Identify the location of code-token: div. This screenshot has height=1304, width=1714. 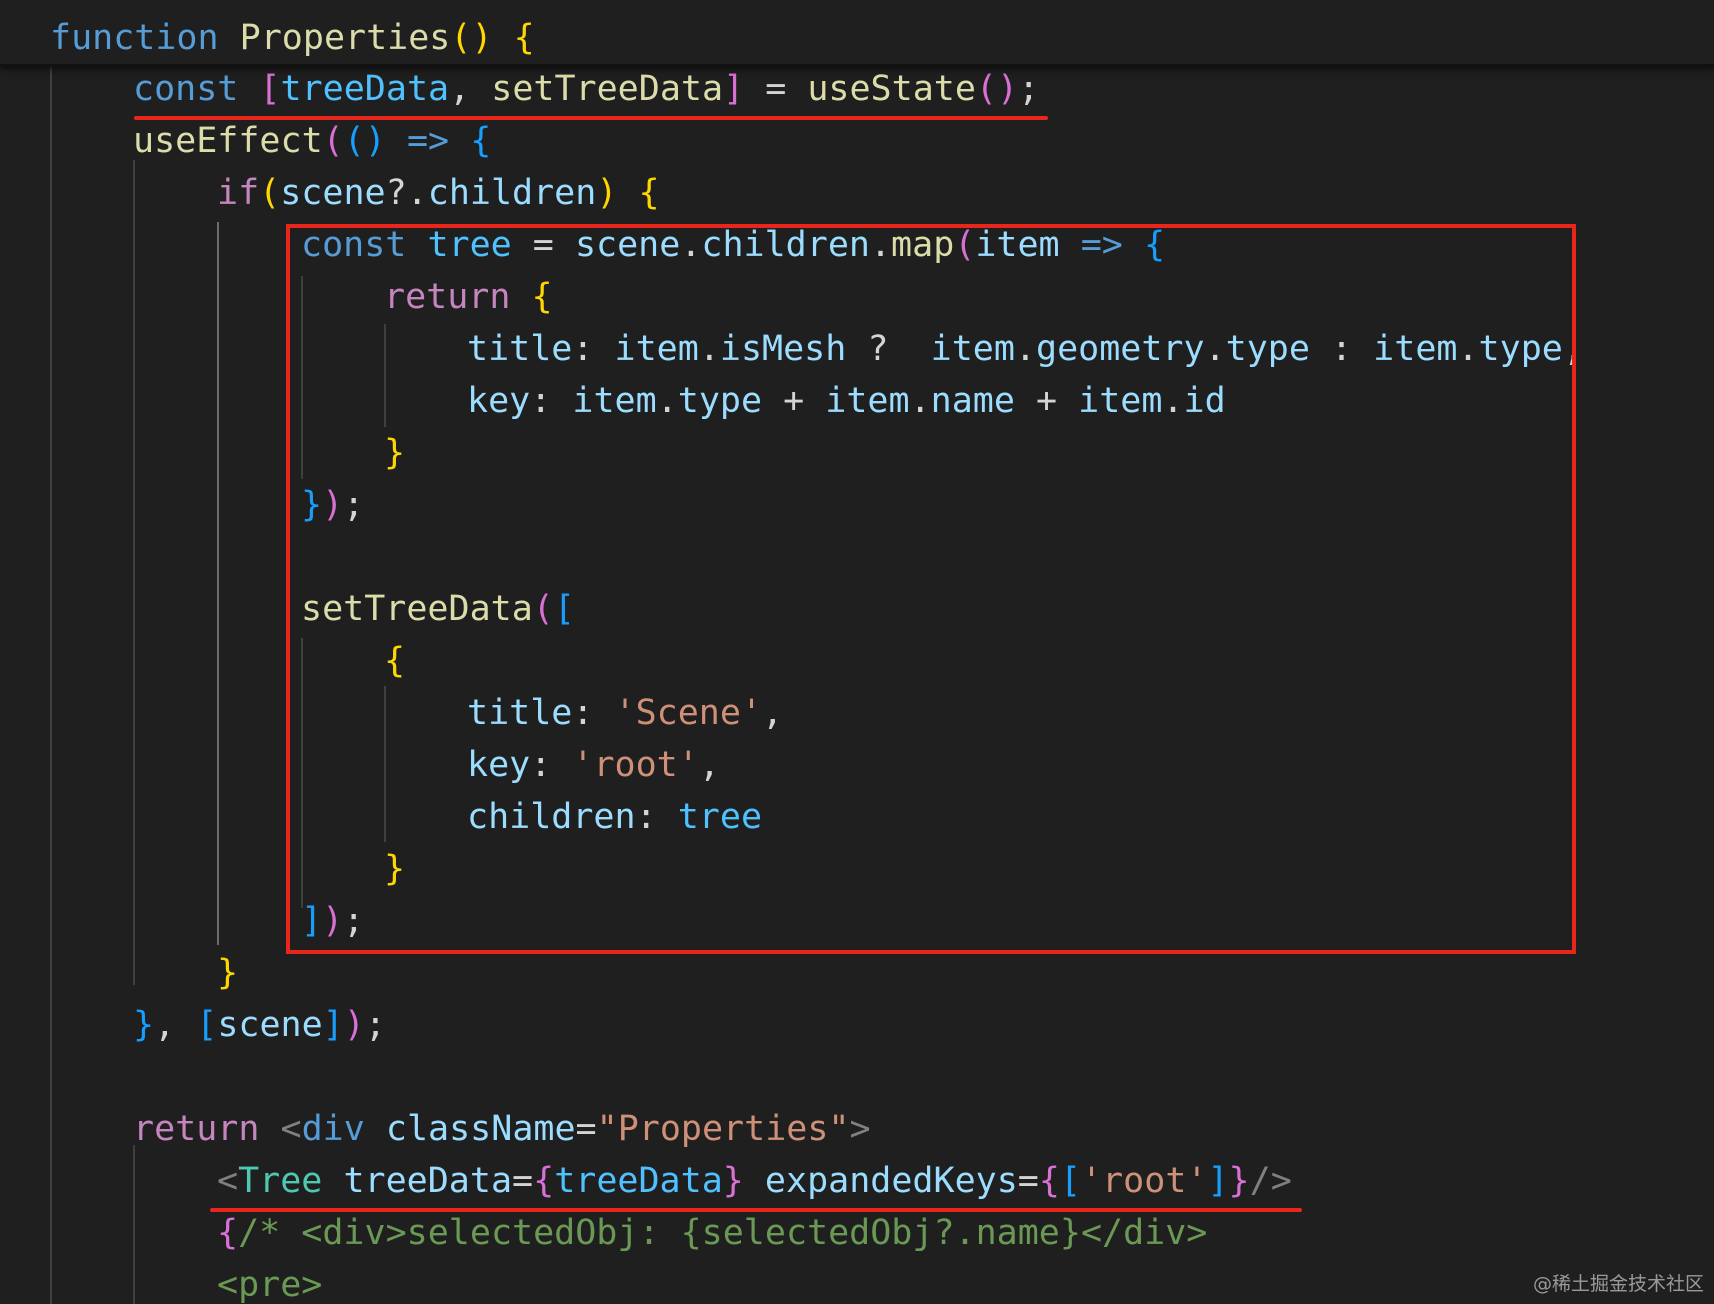
(333, 1129).